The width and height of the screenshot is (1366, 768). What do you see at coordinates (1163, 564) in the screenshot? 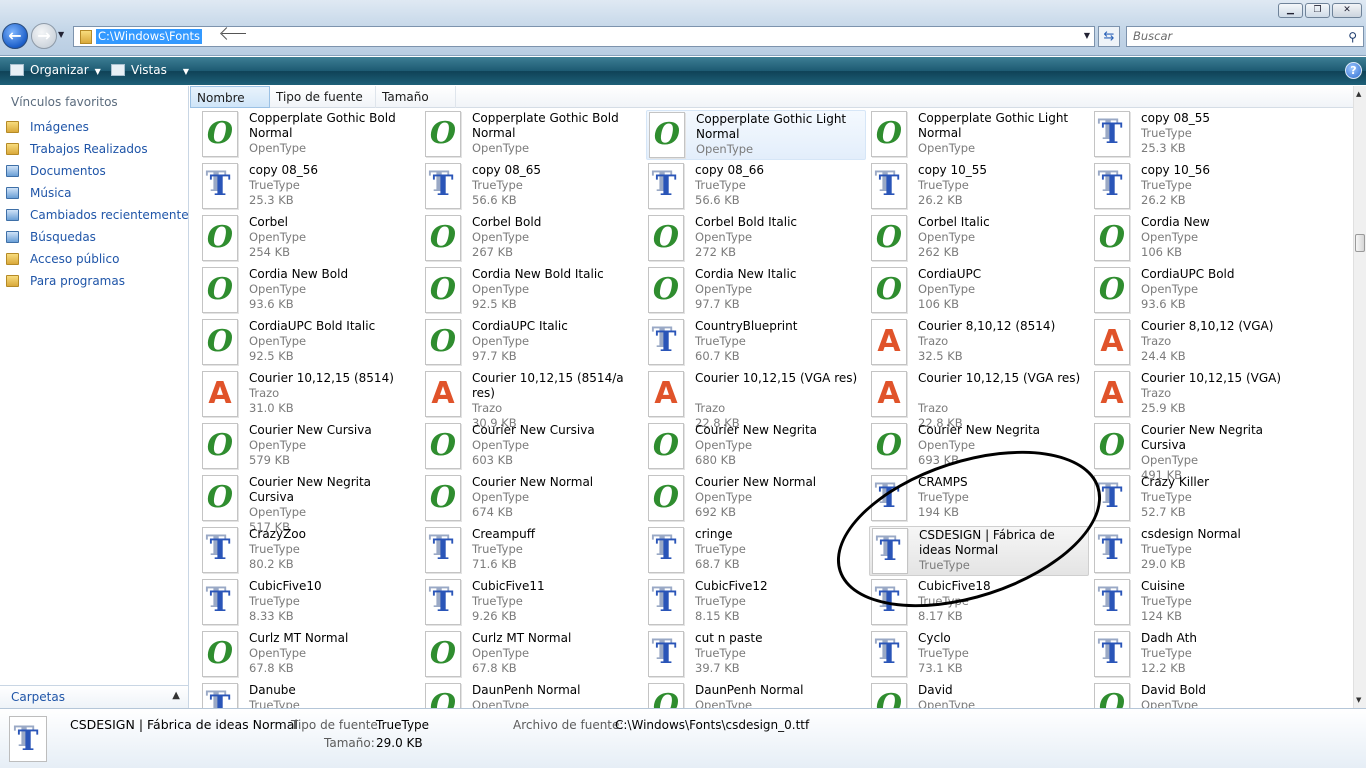
I see `font-size: 29.0 KB` at bounding box center [1163, 564].